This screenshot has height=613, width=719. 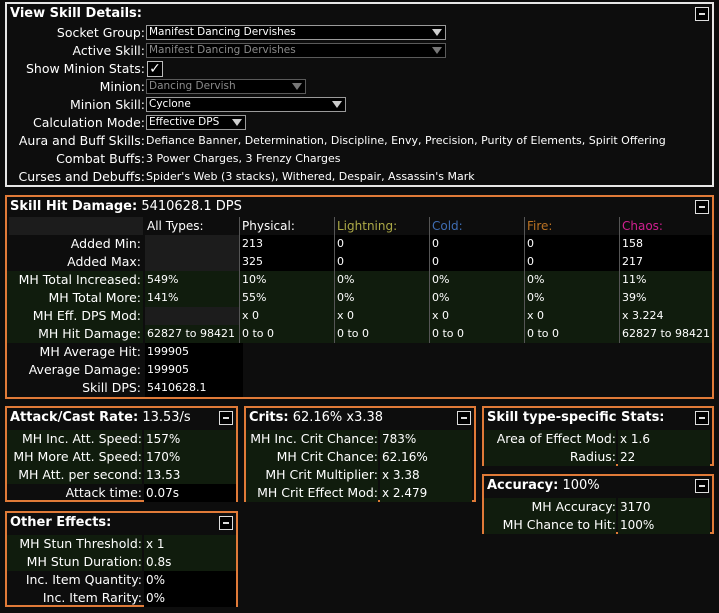 I want to click on socket-group-dropdown: Manifest Dancing Dervishes, so click(x=296, y=32).